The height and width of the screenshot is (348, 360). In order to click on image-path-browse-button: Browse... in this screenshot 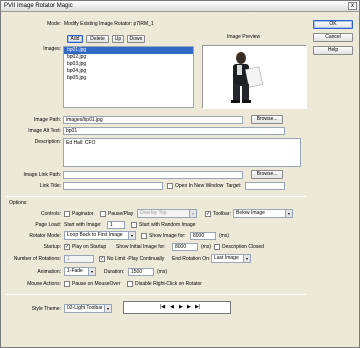, I will do `click(267, 119)`.